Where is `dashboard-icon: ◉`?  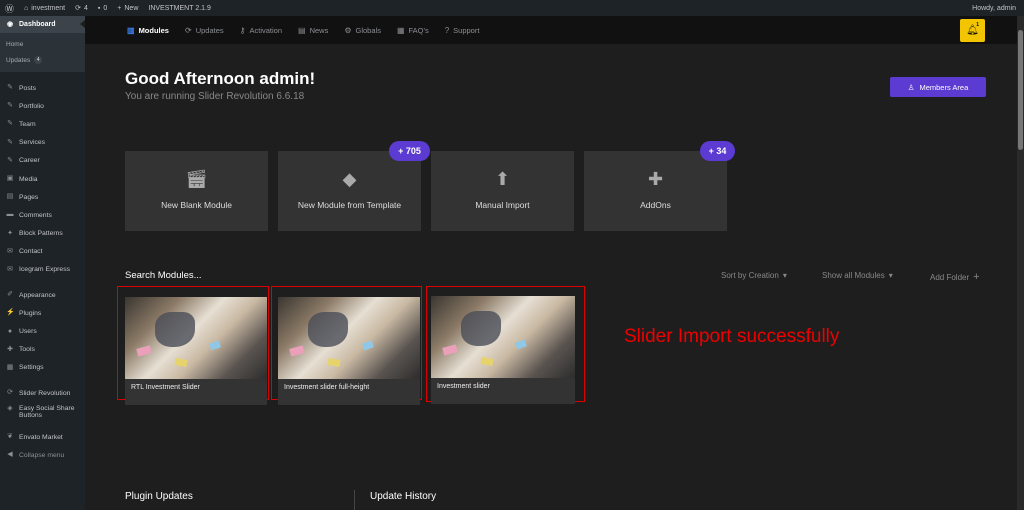
dashboard-icon: ◉ is located at coordinates (10, 24).